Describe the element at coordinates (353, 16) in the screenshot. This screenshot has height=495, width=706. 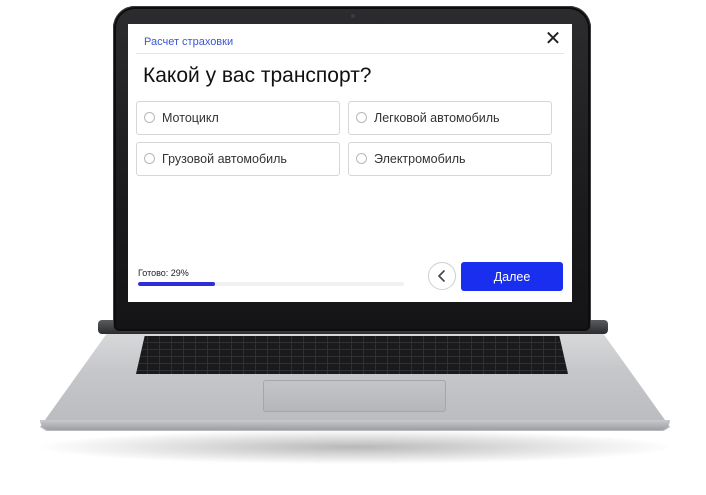
I see `webcam` at that location.